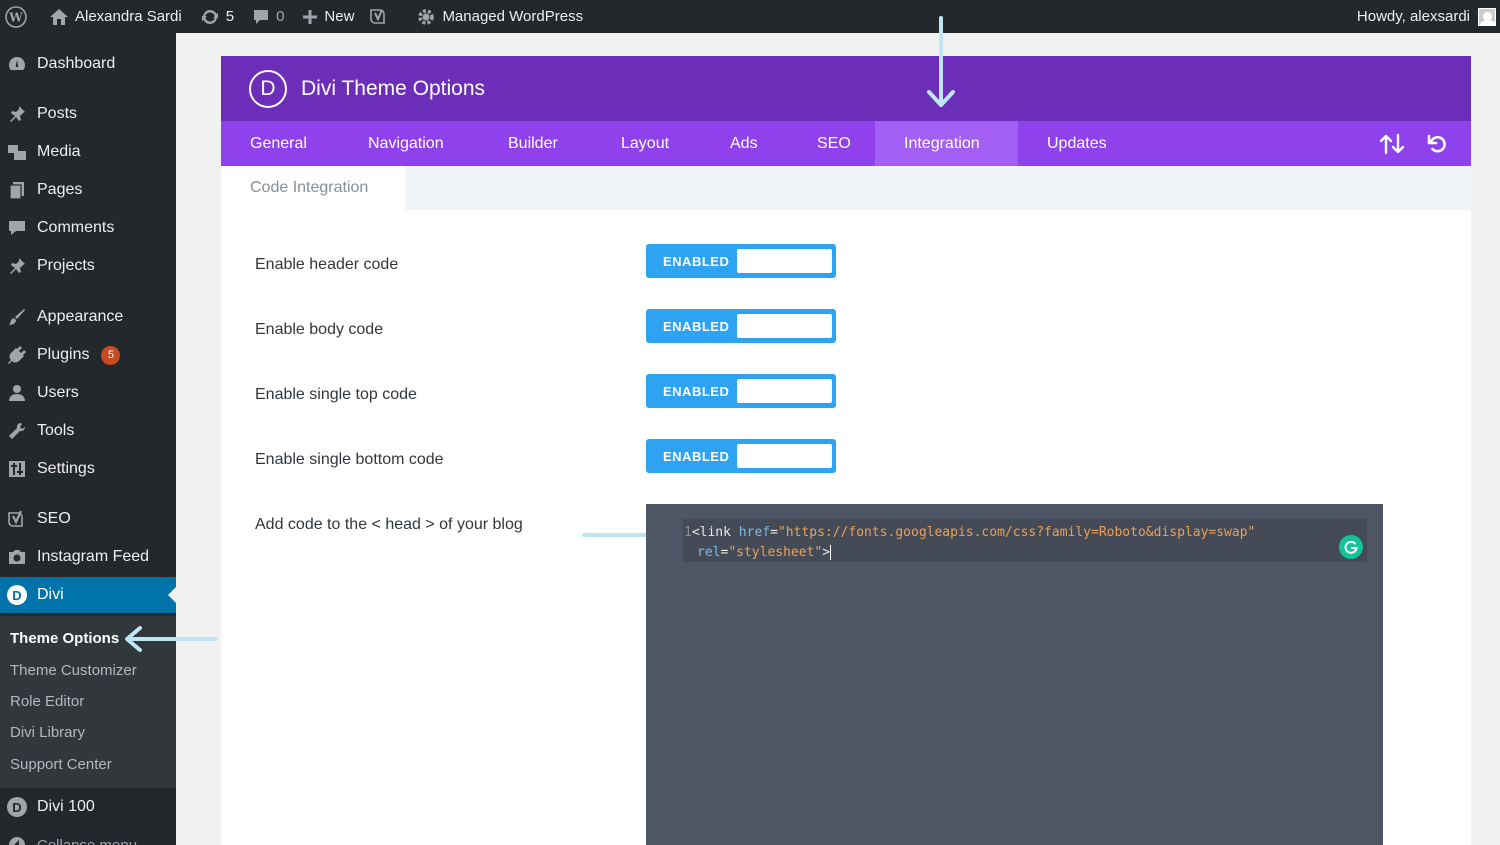 Image resolution: width=1500 pixels, height=845 pixels. Describe the element at coordinates (50, 594) in the screenshot. I see `sidebar-item-label: Divi` at that location.